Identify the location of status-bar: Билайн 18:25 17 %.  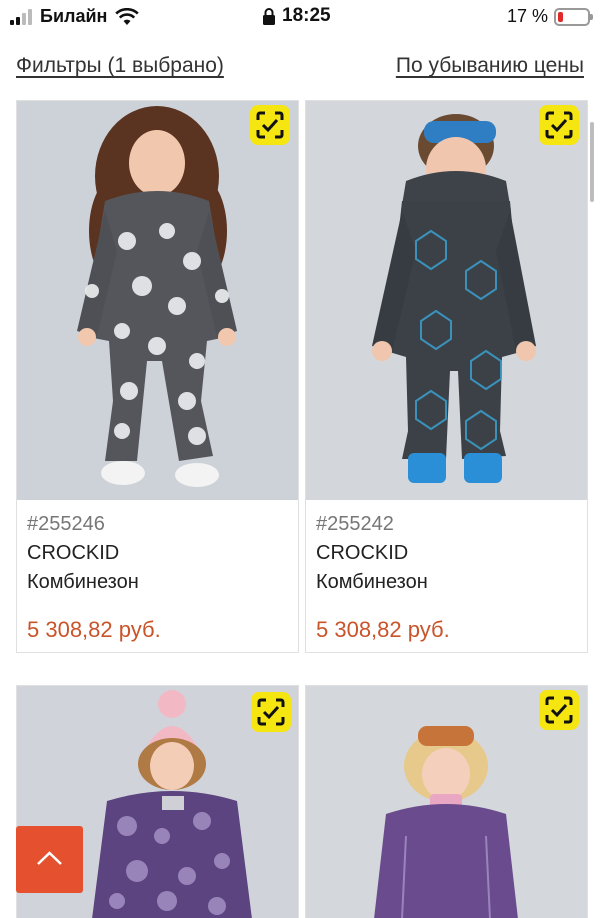
(300, 17).